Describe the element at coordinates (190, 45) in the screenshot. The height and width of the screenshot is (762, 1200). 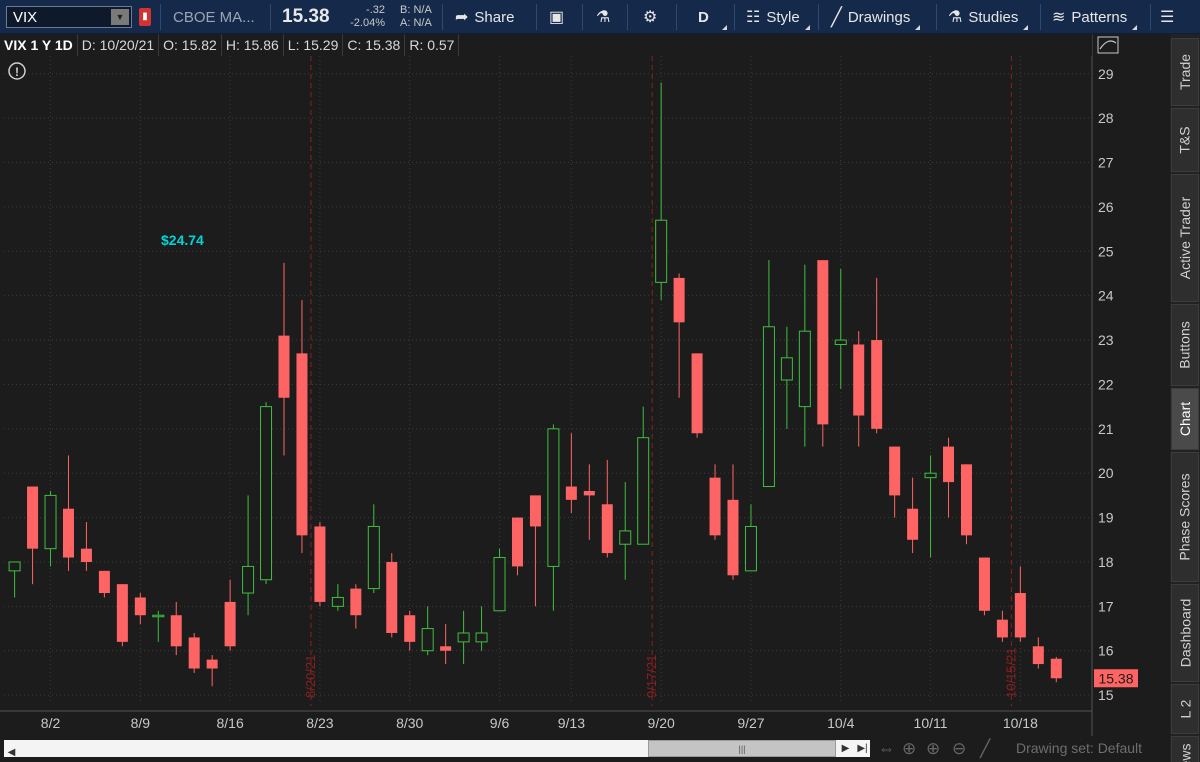
I see `info-open: O: 15.82` at that location.